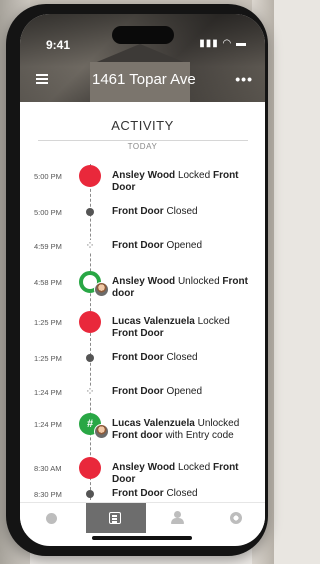  I want to click on nav-settings, so click(235, 518).